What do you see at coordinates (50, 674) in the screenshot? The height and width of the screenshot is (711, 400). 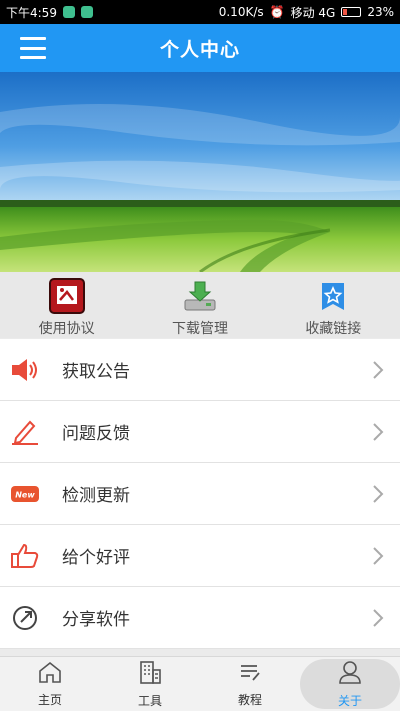 I see `home-icon` at bounding box center [50, 674].